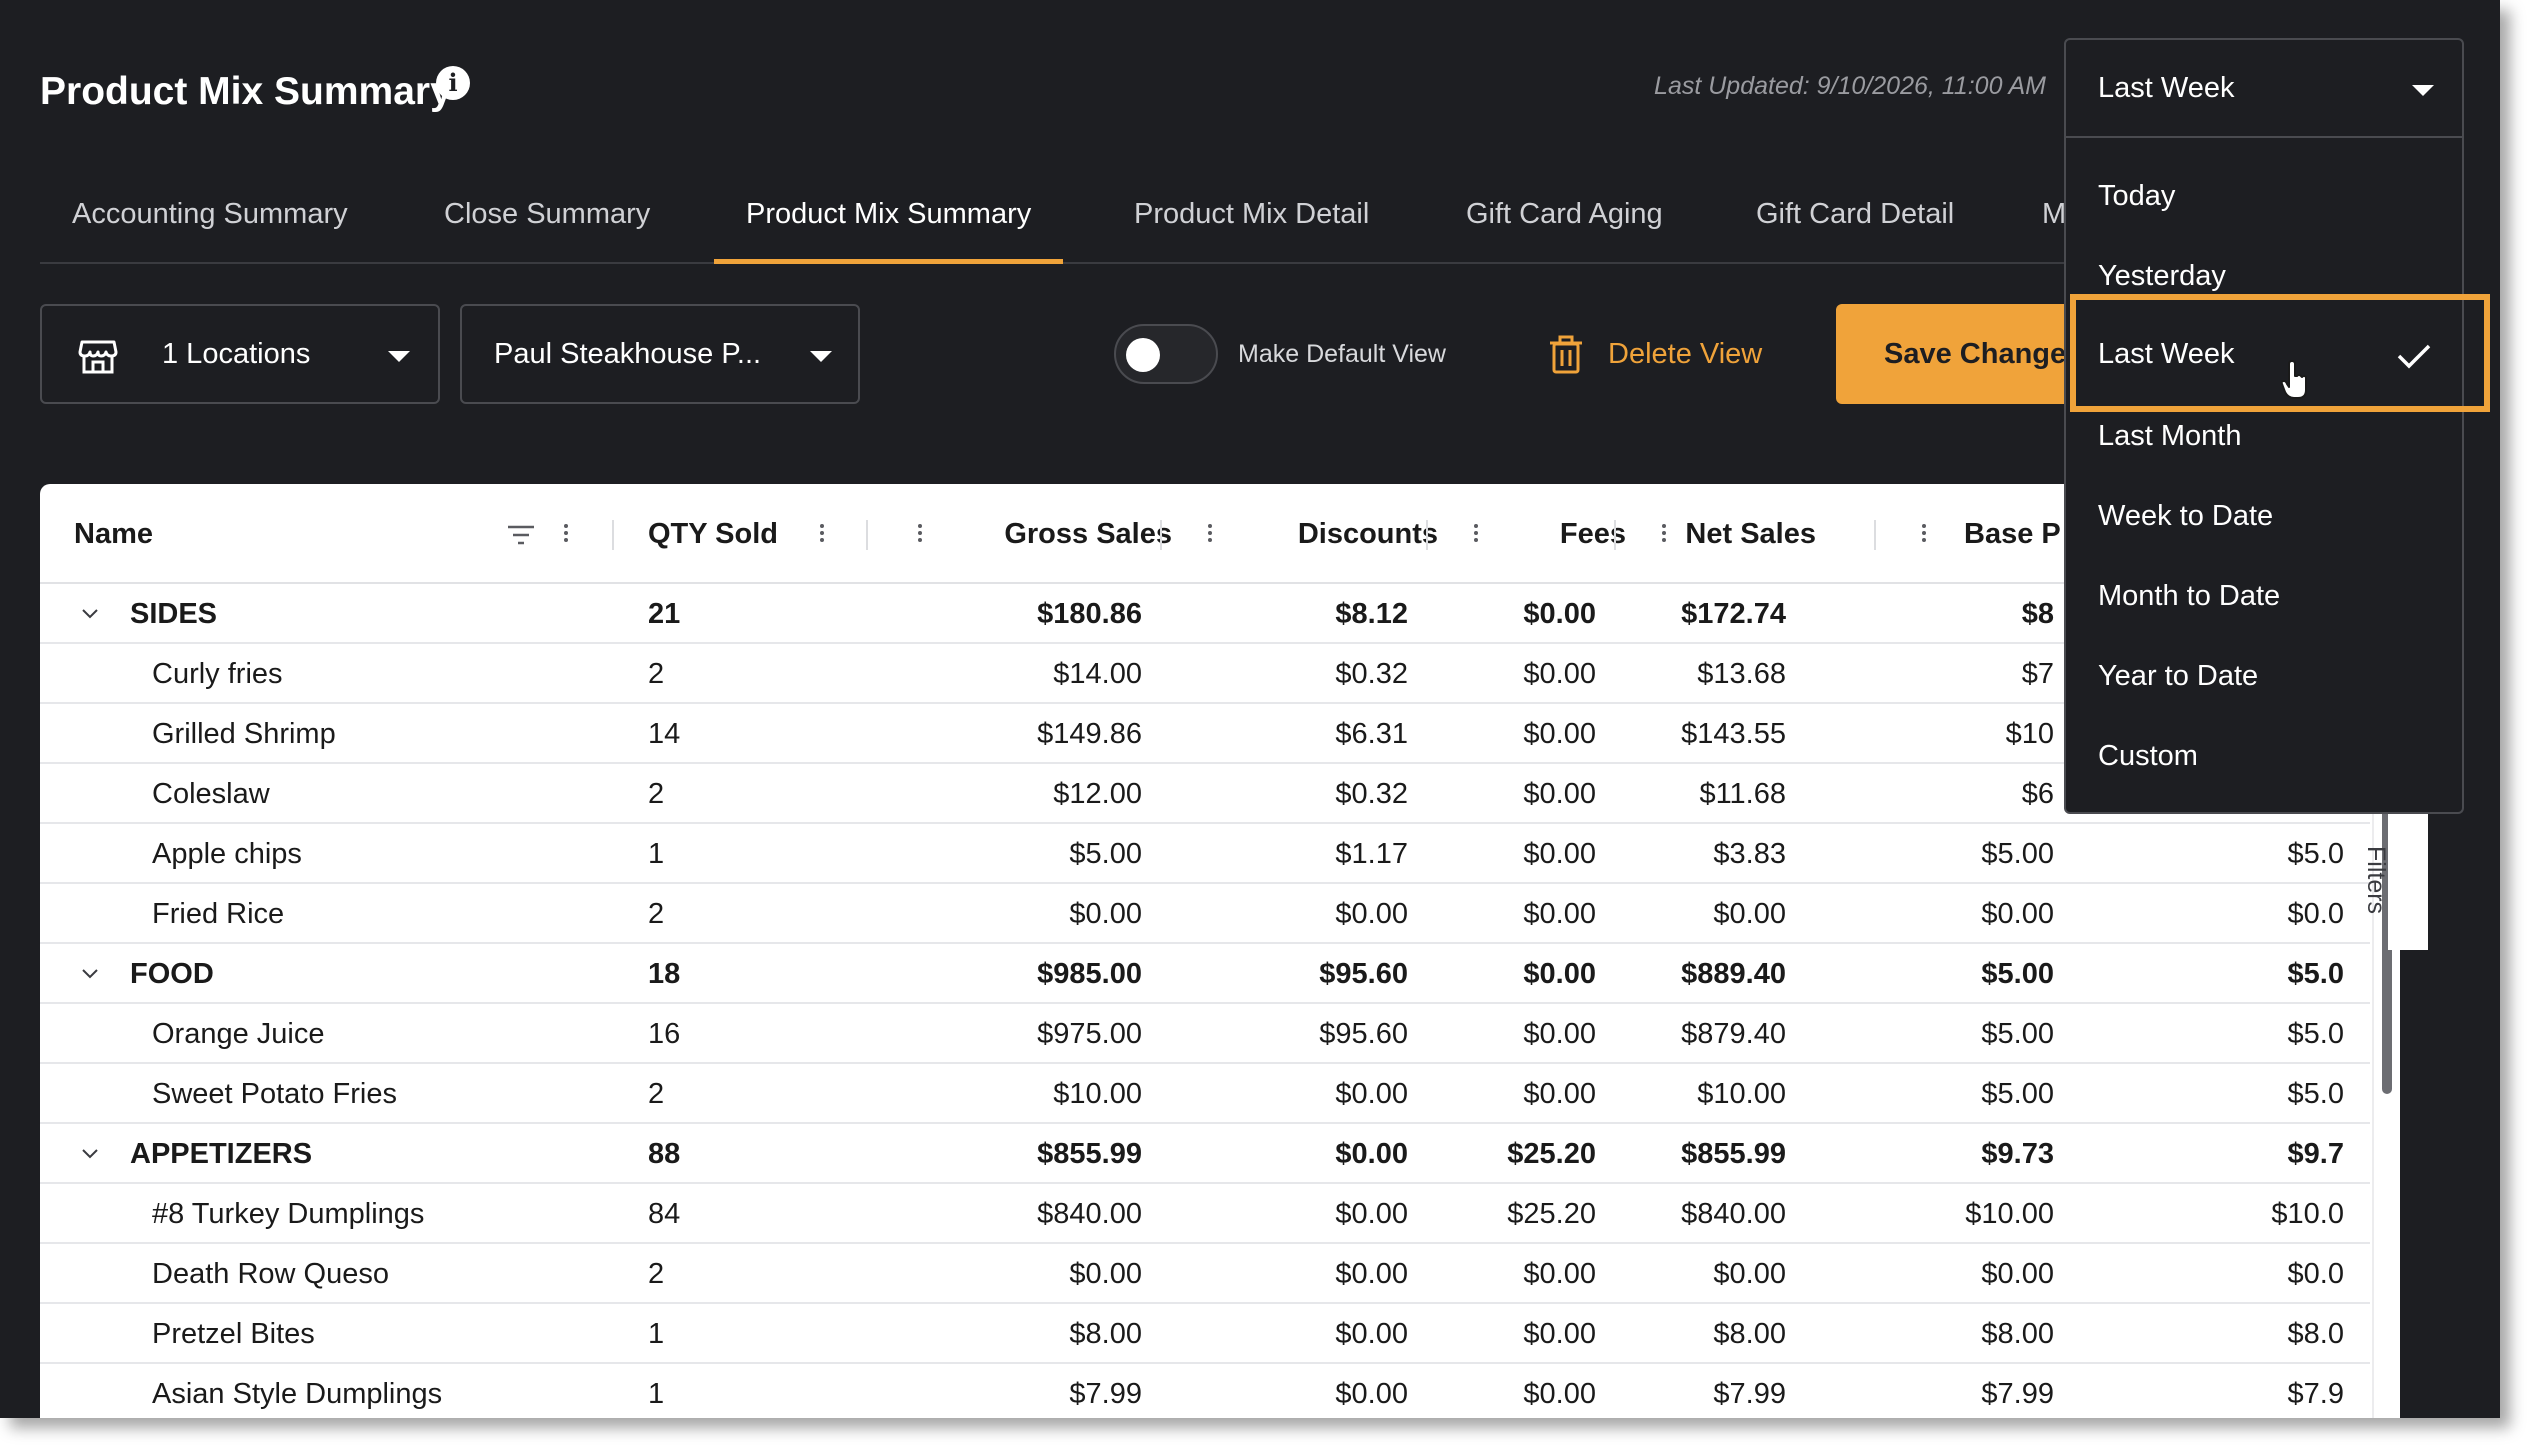  Describe the element at coordinates (238, 1034) in the screenshot. I see `cell-name: Orange Juice` at that location.